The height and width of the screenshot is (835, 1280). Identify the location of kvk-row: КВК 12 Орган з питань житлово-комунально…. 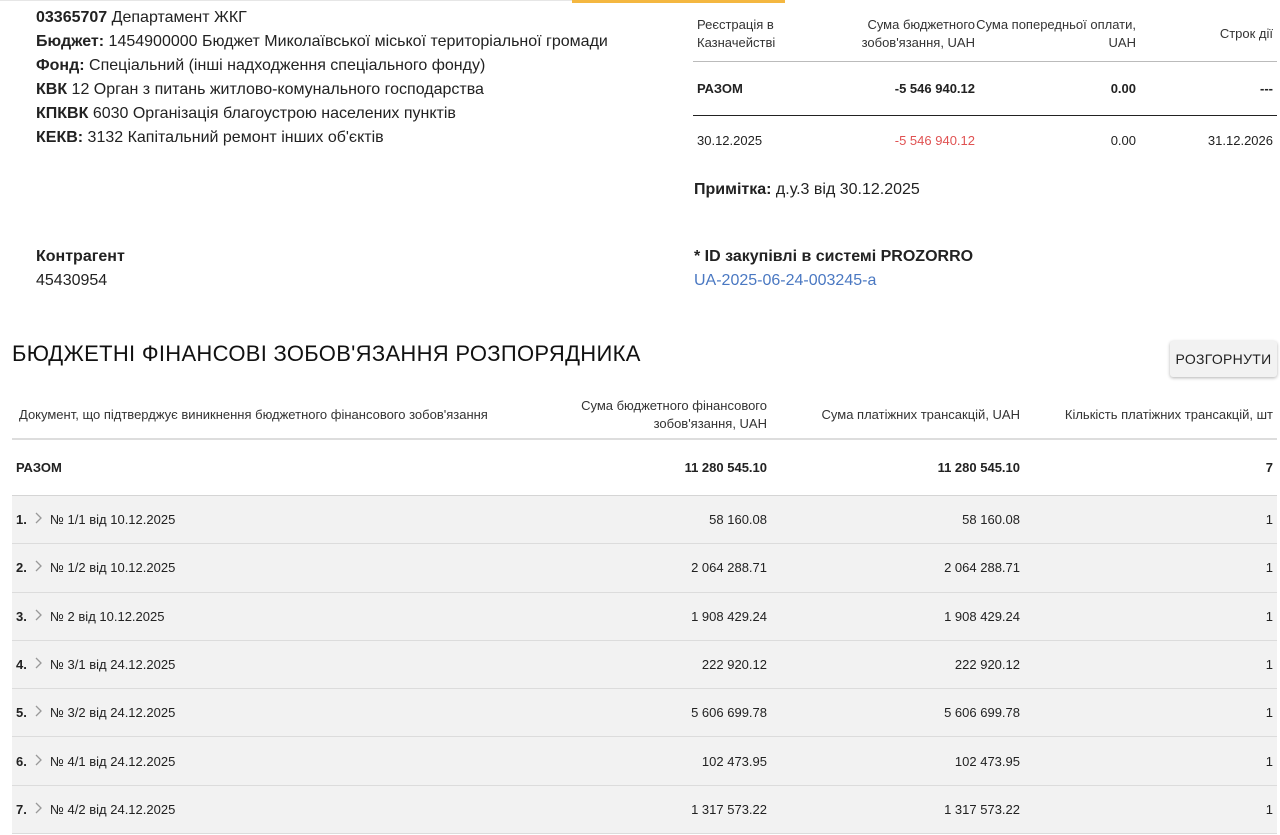
(322, 90).